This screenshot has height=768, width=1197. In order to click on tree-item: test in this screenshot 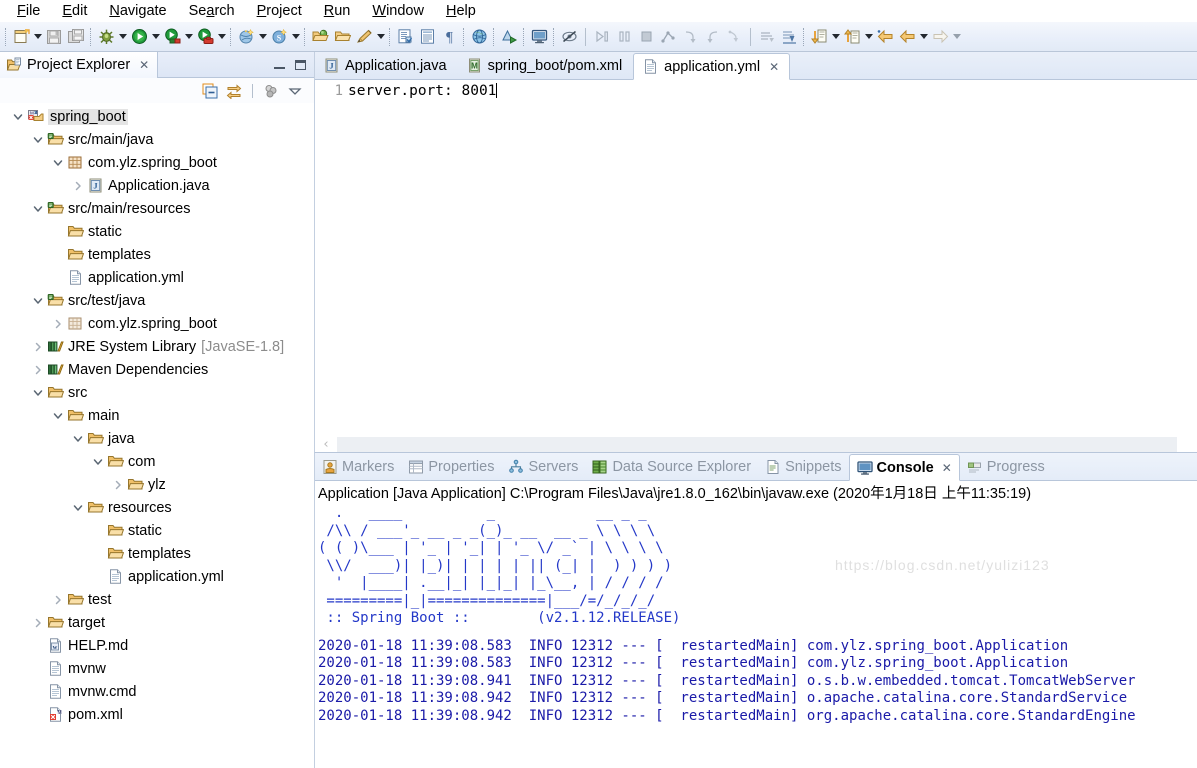, I will do `click(157, 599)`.